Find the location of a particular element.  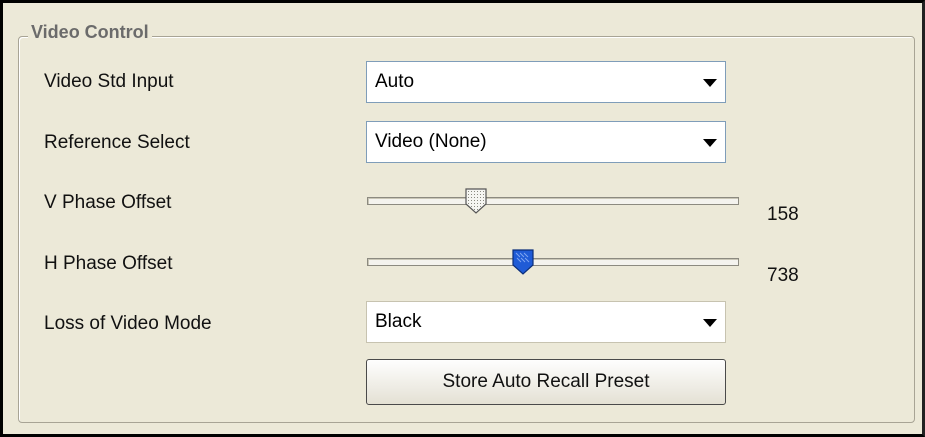

loss-of-video-mode-value: Black is located at coordinates (398, 321).